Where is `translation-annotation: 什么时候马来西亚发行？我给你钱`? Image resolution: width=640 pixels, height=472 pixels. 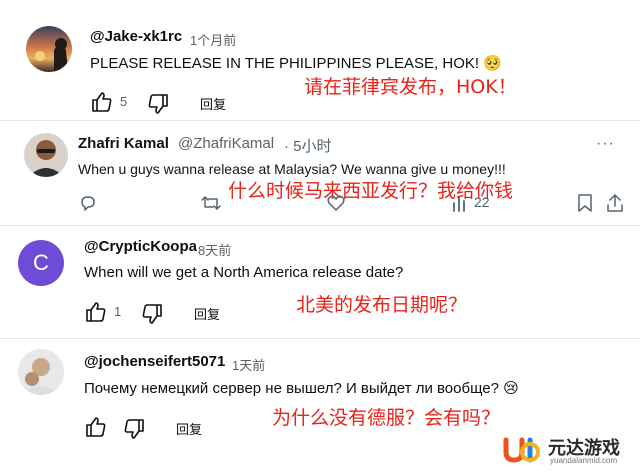 translation-annotation: 什么时候马来西亚发行？我给你钱 is located at coordinates (371, 191).